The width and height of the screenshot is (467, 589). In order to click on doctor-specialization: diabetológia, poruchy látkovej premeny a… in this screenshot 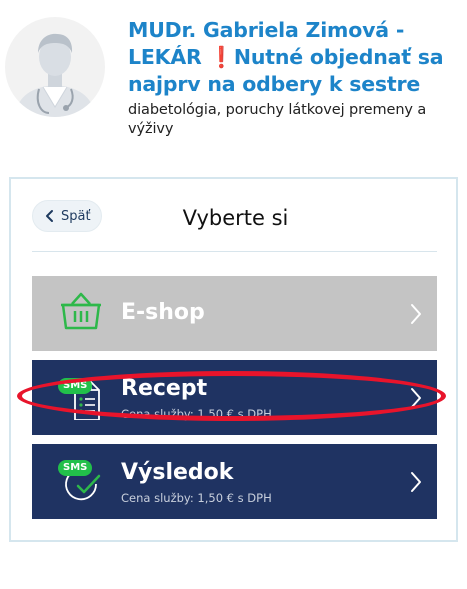, I will do `click(277, 119)`.